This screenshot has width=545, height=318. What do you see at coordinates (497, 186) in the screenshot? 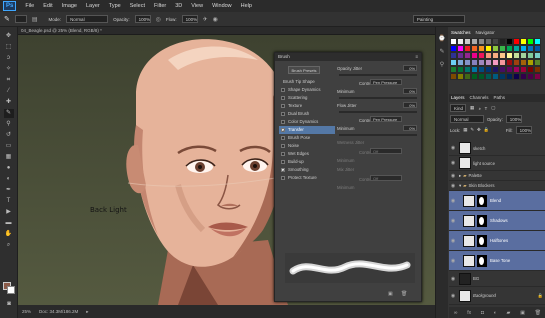
I see `group-row: ◉ ▾ ▰ Skin Blockers` at bounding box center [497, 186].